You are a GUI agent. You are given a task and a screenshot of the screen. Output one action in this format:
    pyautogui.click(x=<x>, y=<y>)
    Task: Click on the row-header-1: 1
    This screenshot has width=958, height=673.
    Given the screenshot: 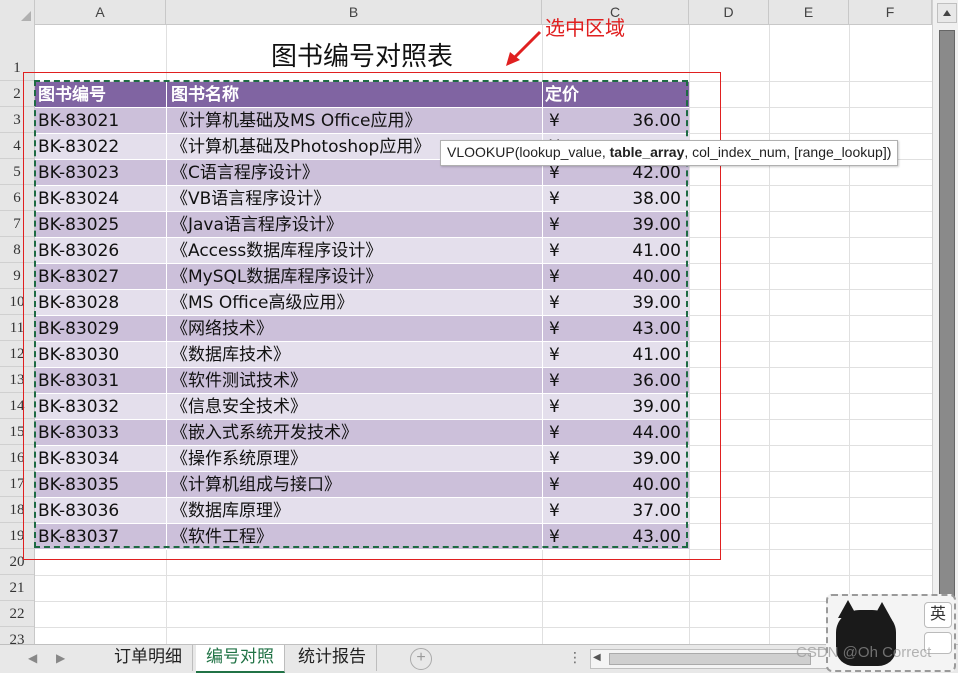 What is the action you would take?
    pyautogui.click(x=17, y=68)
    